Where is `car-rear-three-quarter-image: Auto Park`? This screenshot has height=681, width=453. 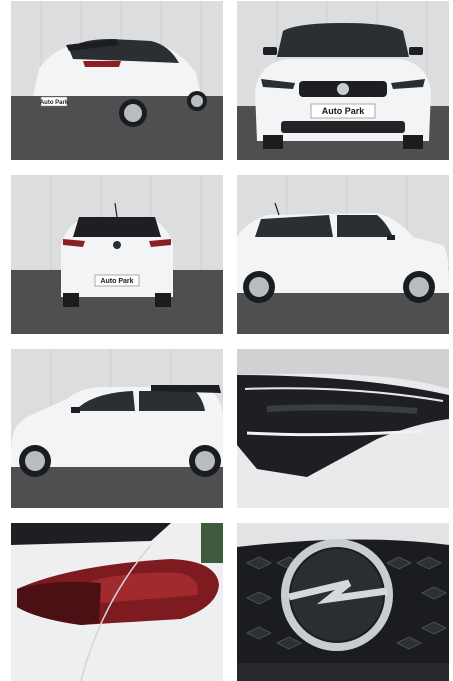
car-rear-three-quarter-image: Auto Park is located at coordinates (117, 80).